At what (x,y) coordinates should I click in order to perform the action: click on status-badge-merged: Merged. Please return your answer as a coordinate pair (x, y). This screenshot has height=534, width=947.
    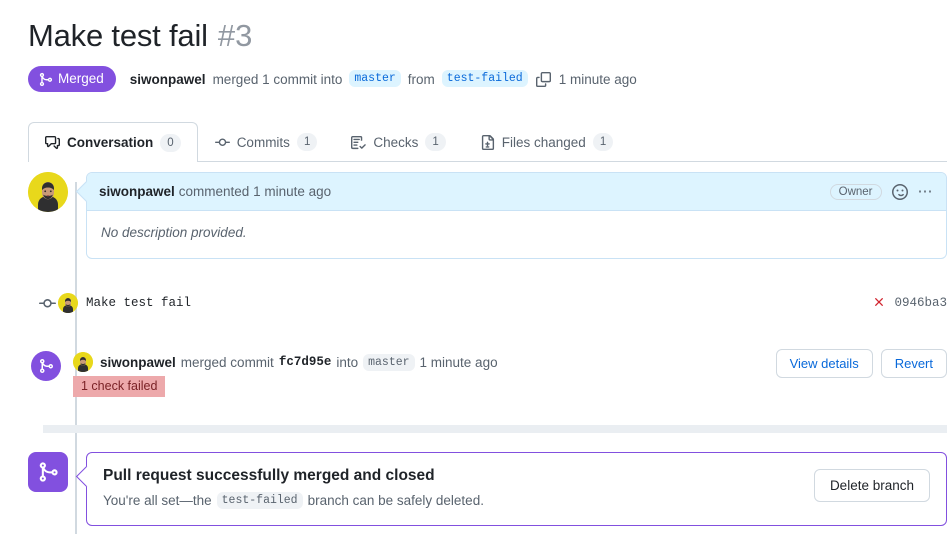
    Looking at the image, I should click on (72, 79).